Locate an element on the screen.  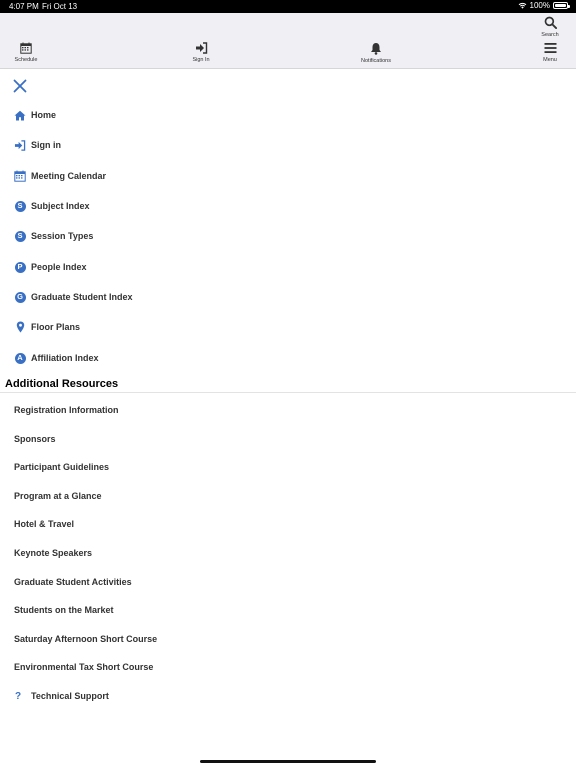
bell-icon is located at coordinates (376, 49).